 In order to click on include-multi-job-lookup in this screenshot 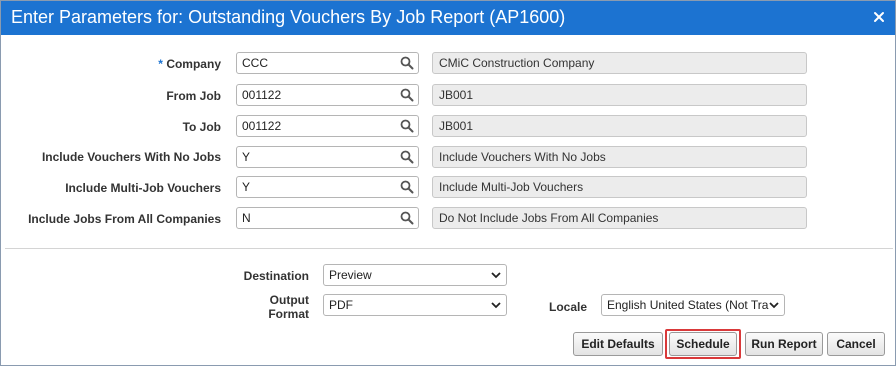, I will do `click(327, 187)`.